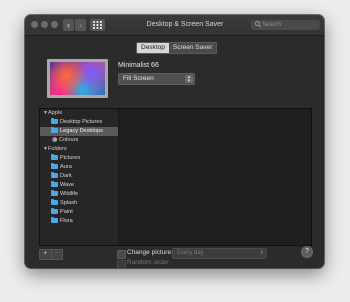  What do you see at coordinates (192, 48) in the screenshot?
I see `tab-screen-saver: Screen Saver` at bounding box center [192, 48].